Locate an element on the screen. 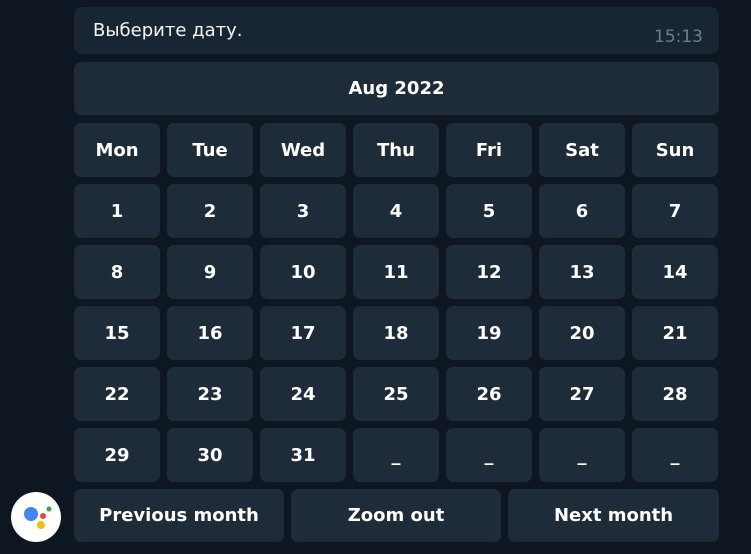 The image size is (751, 554). day-button-26: 26 is located at coordinates (489, 394).